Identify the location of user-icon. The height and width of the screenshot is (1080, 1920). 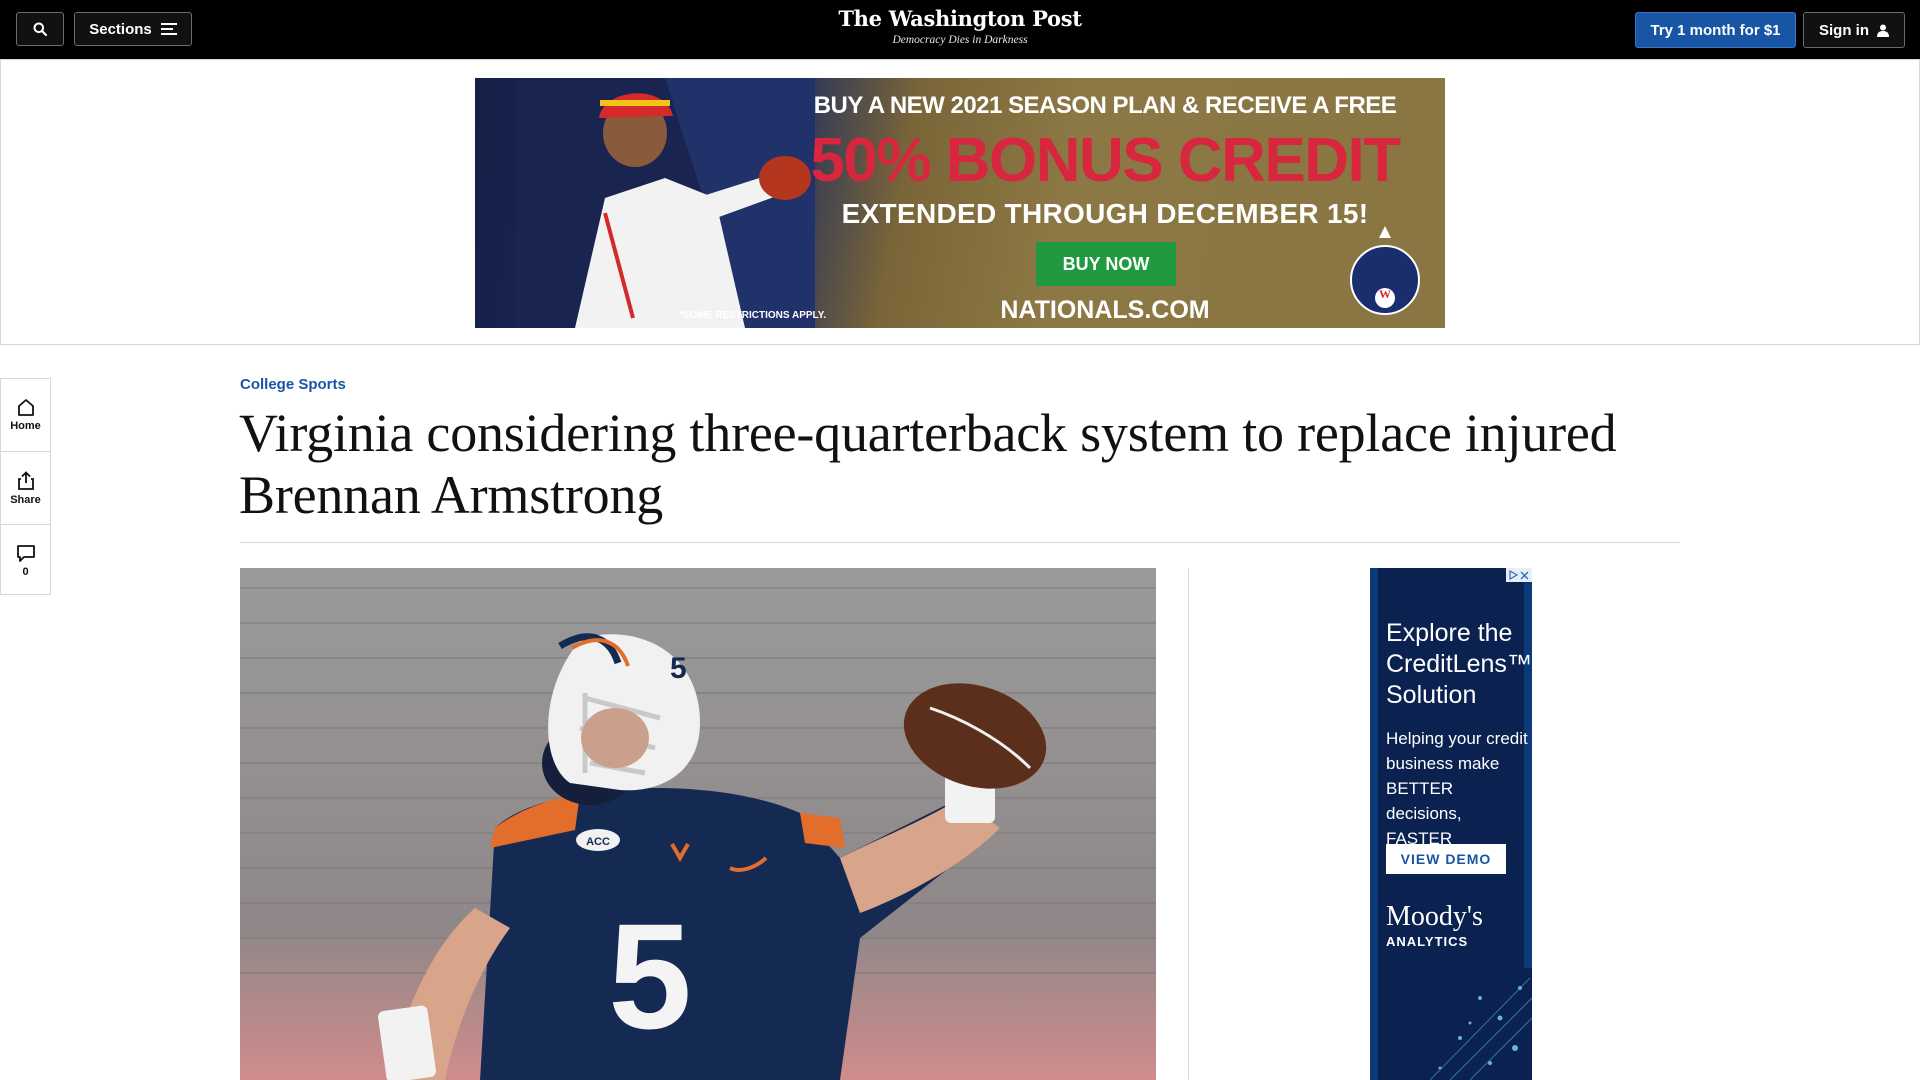
(1883, 30).